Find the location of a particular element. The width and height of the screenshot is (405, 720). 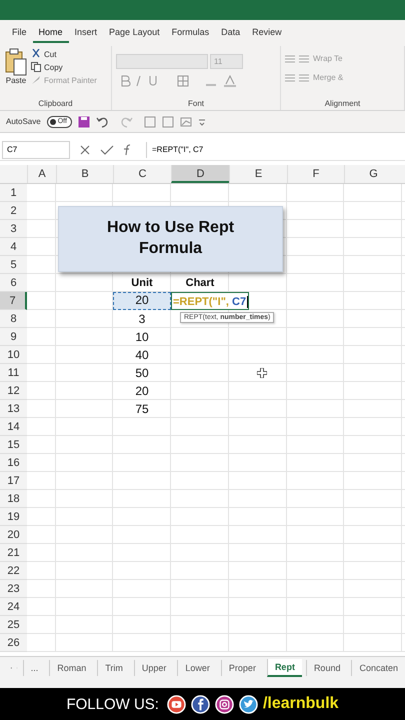

row-header: 14 is located at coordinates (13, 427).